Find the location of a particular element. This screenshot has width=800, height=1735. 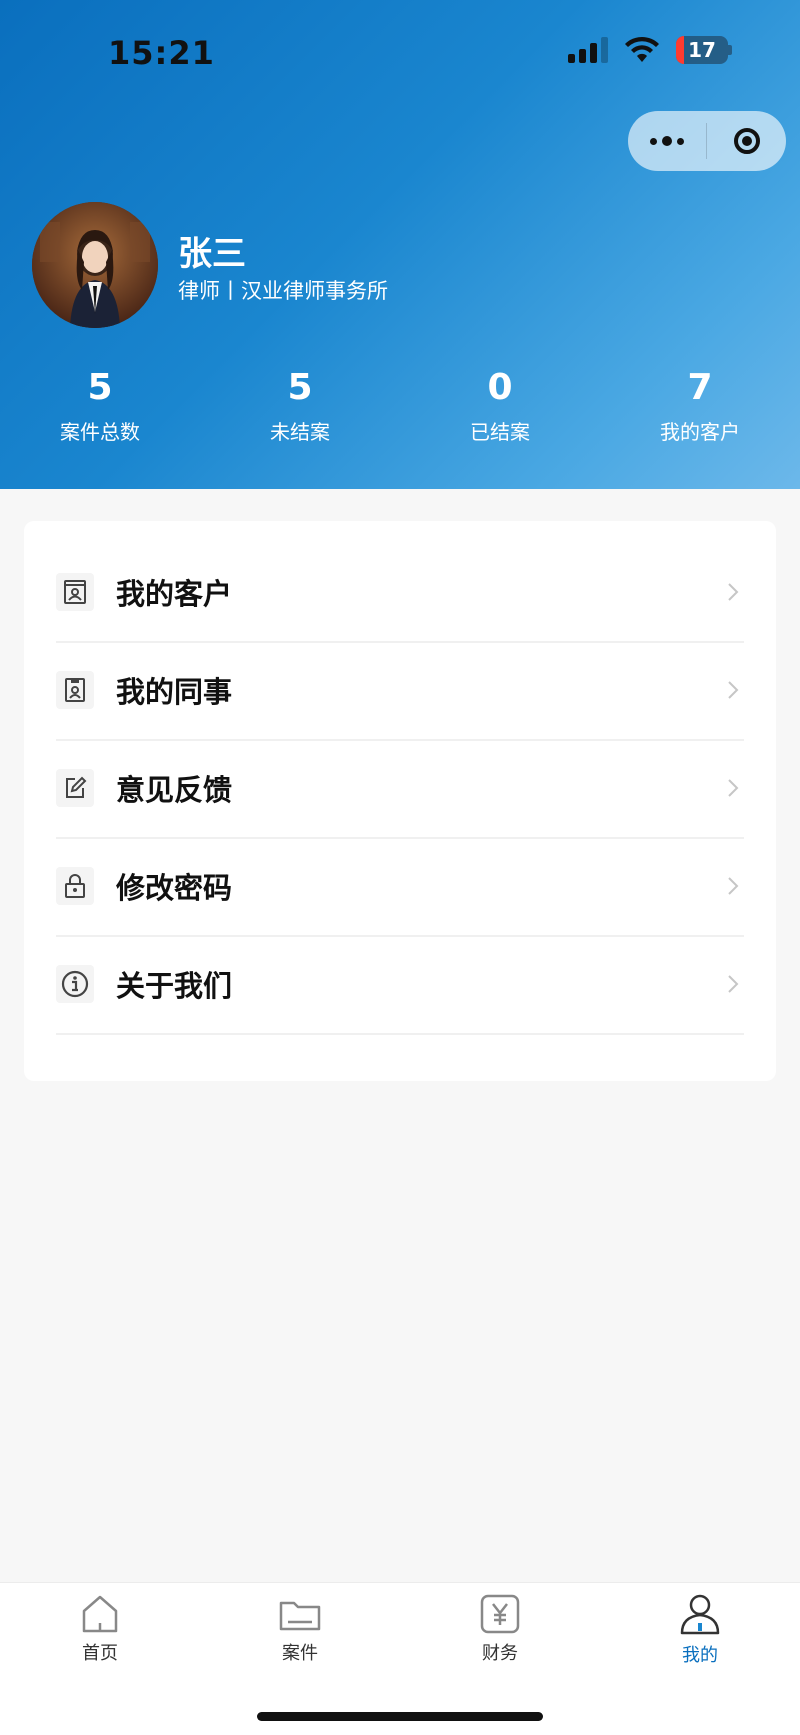

menu-item-change-password: 修改密码 is located at coordinates (400, 887).